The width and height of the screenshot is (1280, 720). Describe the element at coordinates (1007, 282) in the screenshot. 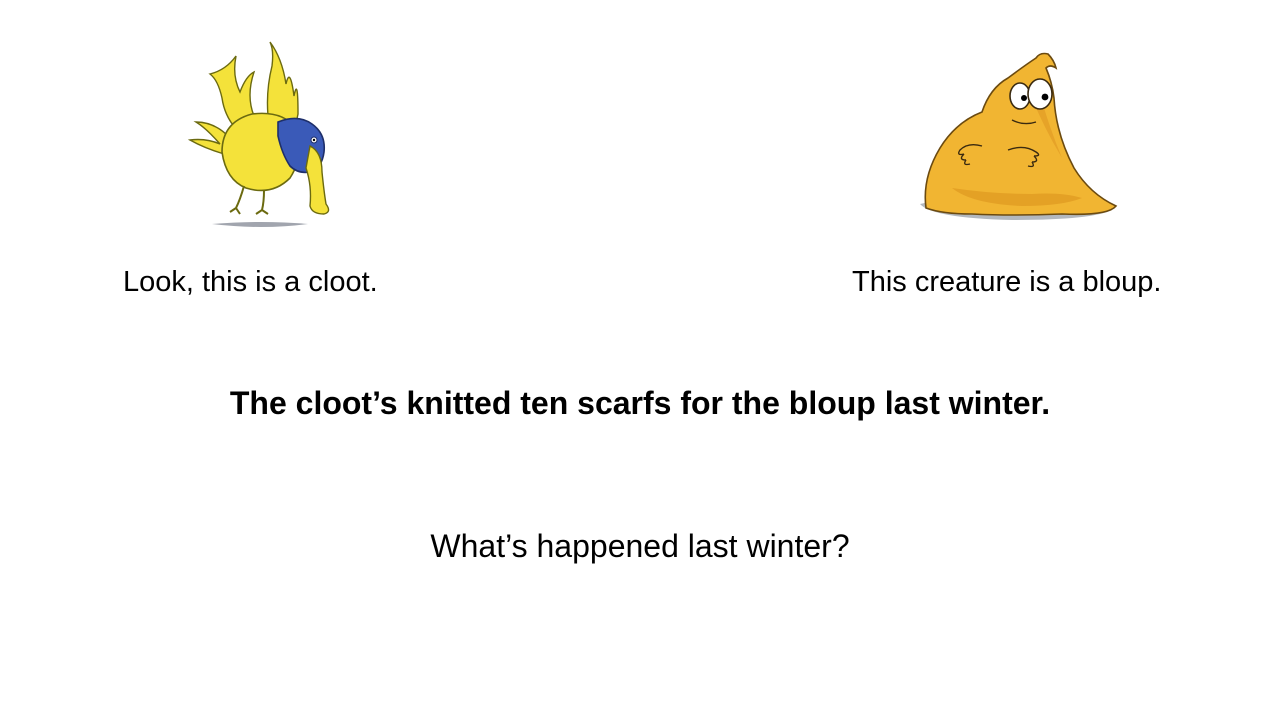

I see `bloup-caption: This creature is a bloup.` at that location.